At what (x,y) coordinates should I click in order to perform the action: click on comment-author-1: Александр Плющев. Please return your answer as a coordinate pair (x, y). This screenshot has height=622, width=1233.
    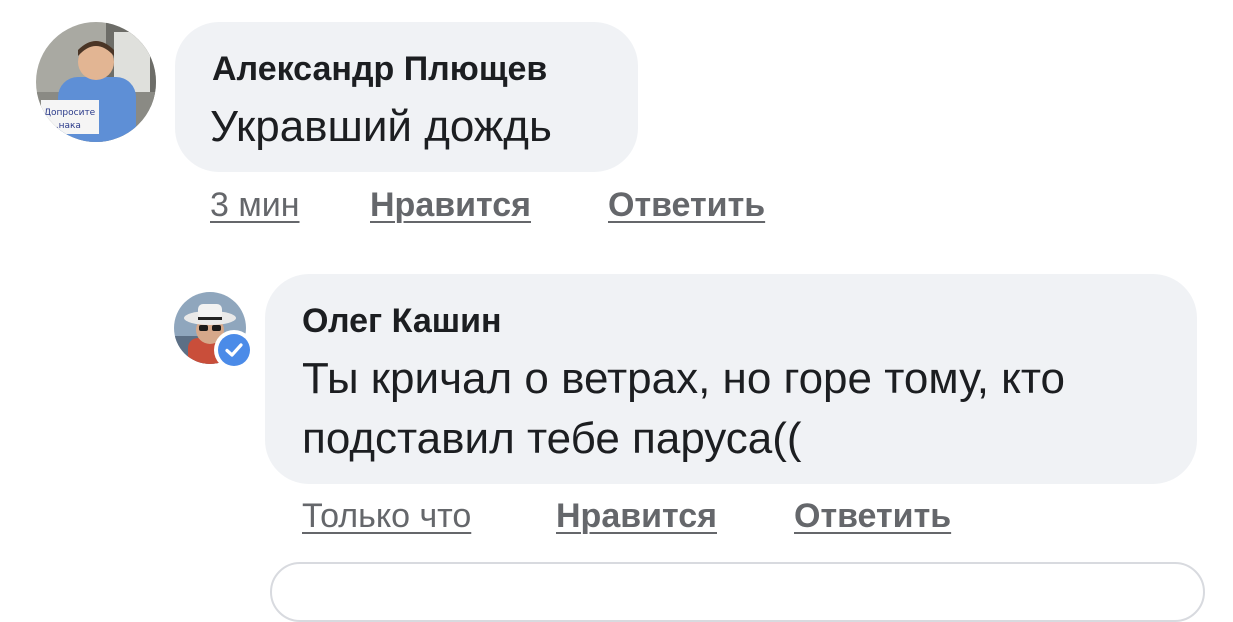
    Looking at the image, I should click on (379, 69).